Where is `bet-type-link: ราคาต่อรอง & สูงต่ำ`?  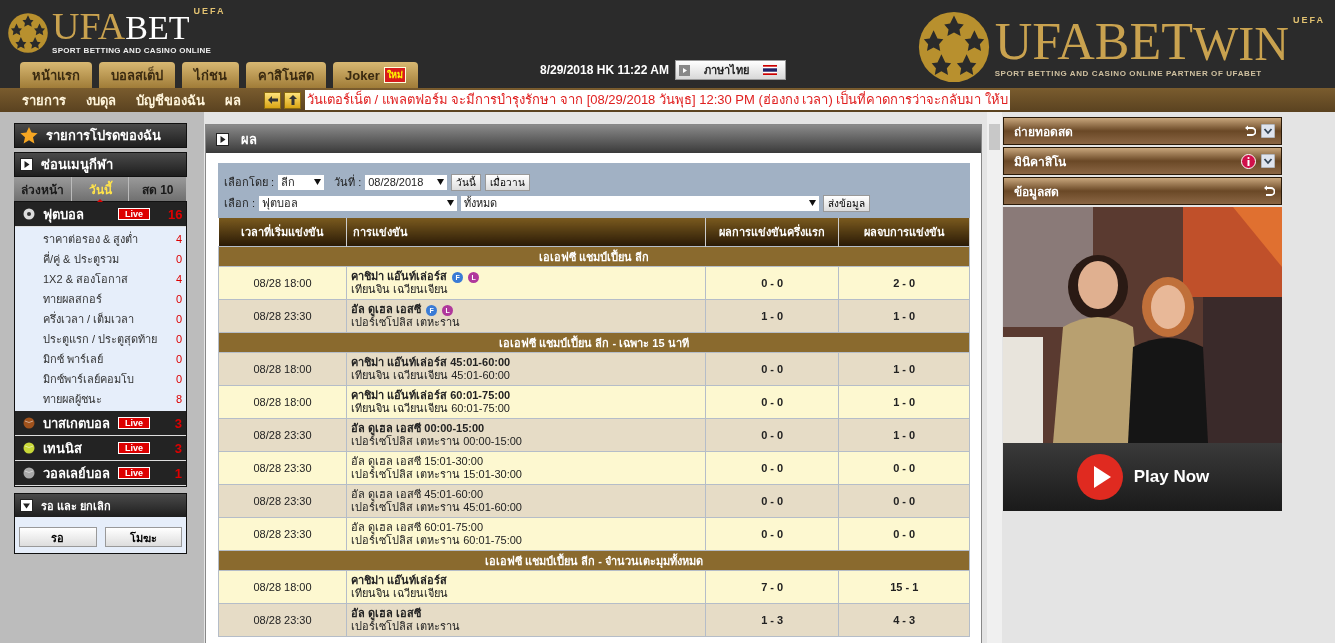 bet-type-link: ราคาต่อรอง & สูงต่ำ is located at coordinates (105, 239).